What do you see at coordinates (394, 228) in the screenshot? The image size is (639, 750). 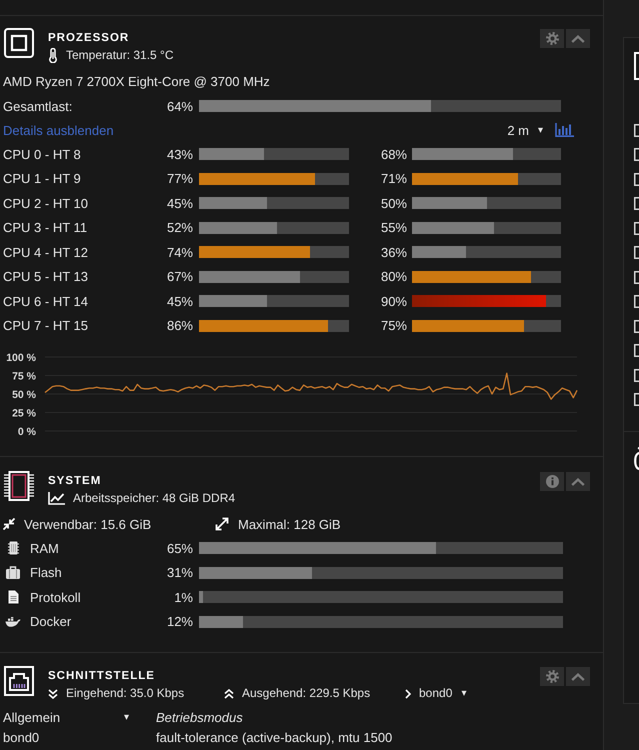 I see `core-load-percent: 55%` at bounding box center [394, 228].